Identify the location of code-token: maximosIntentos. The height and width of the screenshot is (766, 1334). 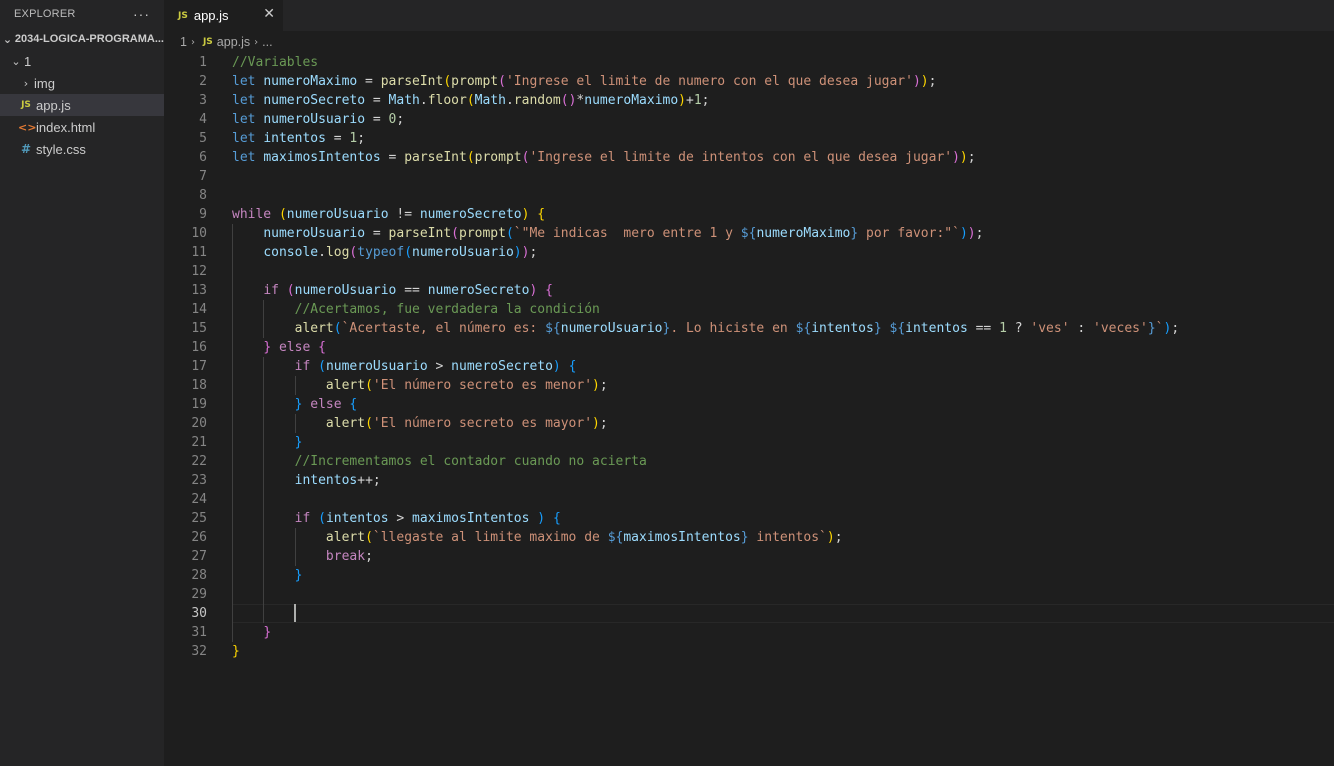
(322, 157).